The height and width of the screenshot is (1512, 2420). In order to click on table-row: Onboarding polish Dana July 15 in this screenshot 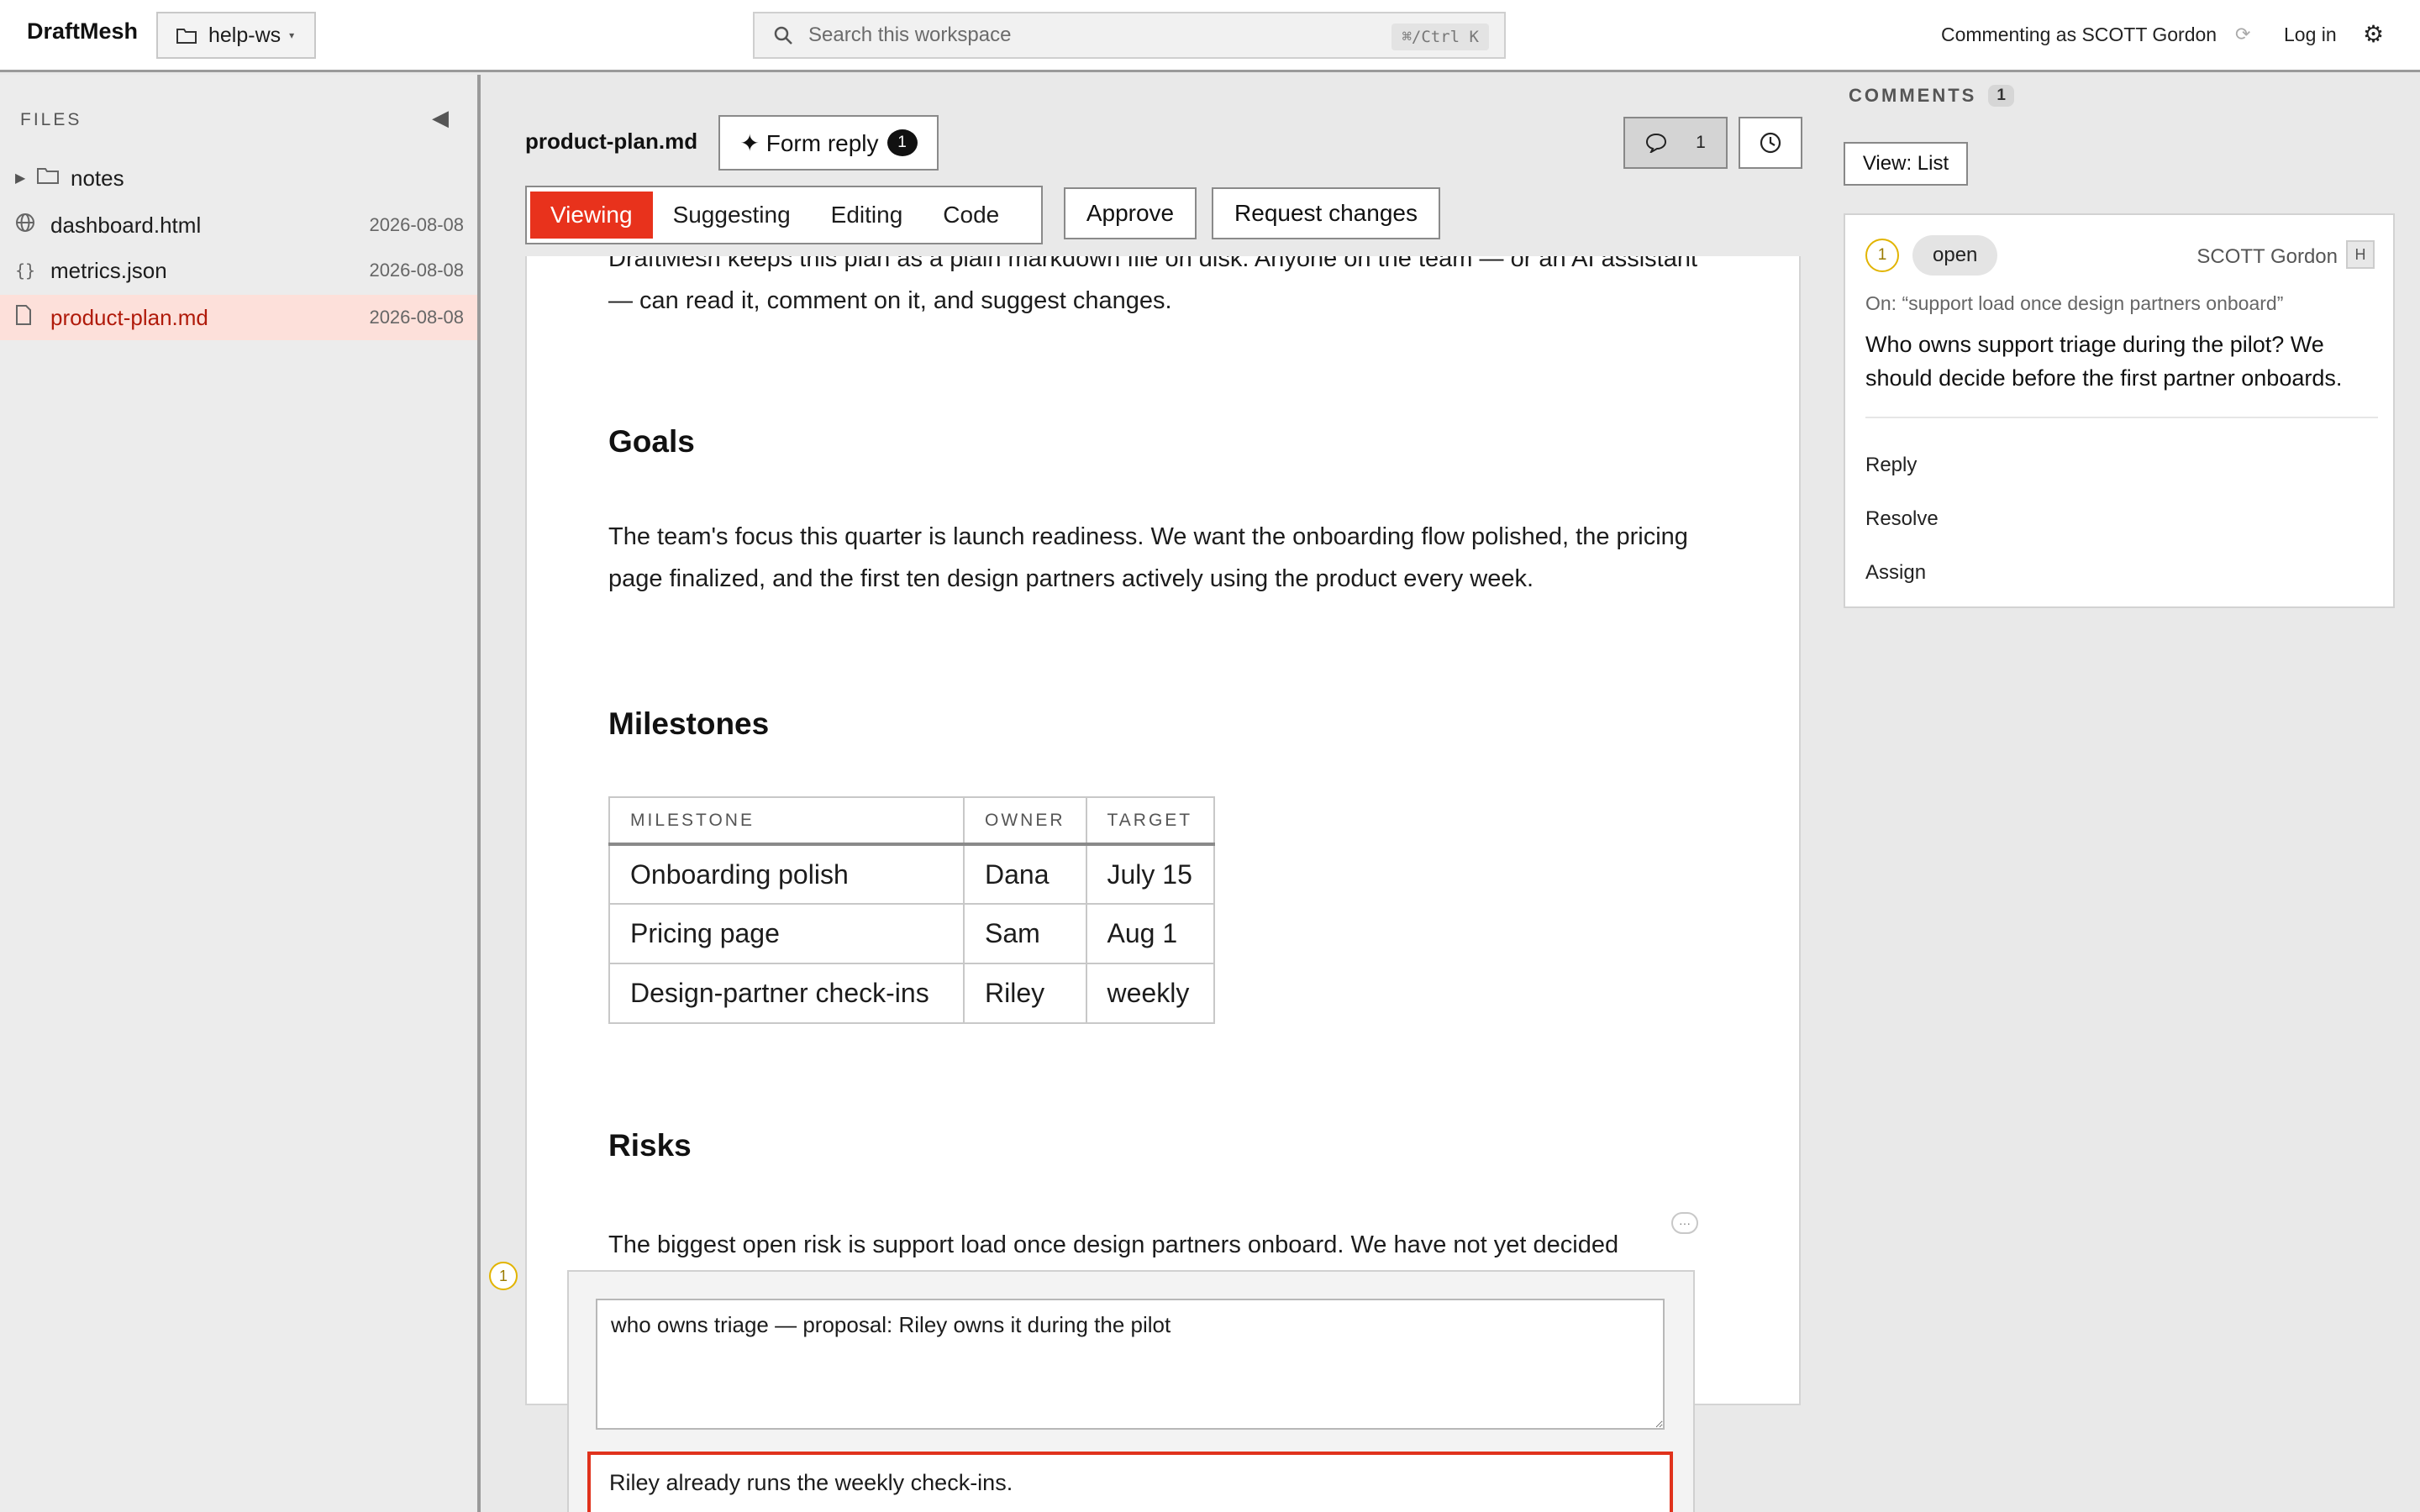, I will do `click(911, 874)`.